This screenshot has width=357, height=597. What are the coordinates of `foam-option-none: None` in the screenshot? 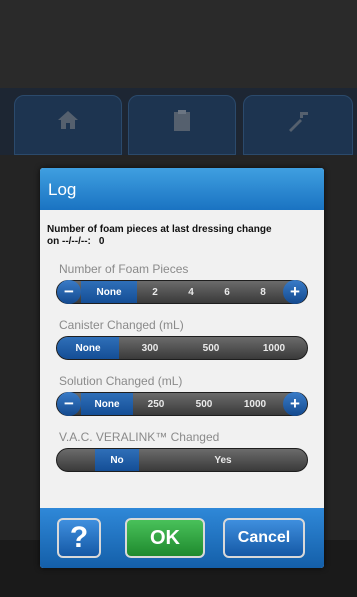 It's located at (109, 292).